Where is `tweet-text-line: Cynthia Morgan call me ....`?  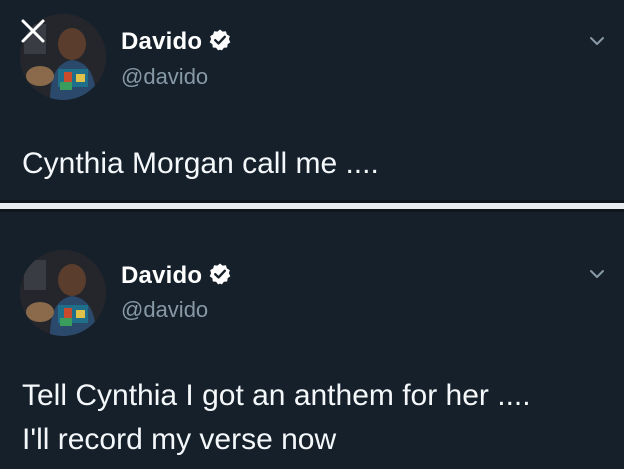
tweet-text-line: Cynthia Morgan call me .... is located at coordinates (200, 163).